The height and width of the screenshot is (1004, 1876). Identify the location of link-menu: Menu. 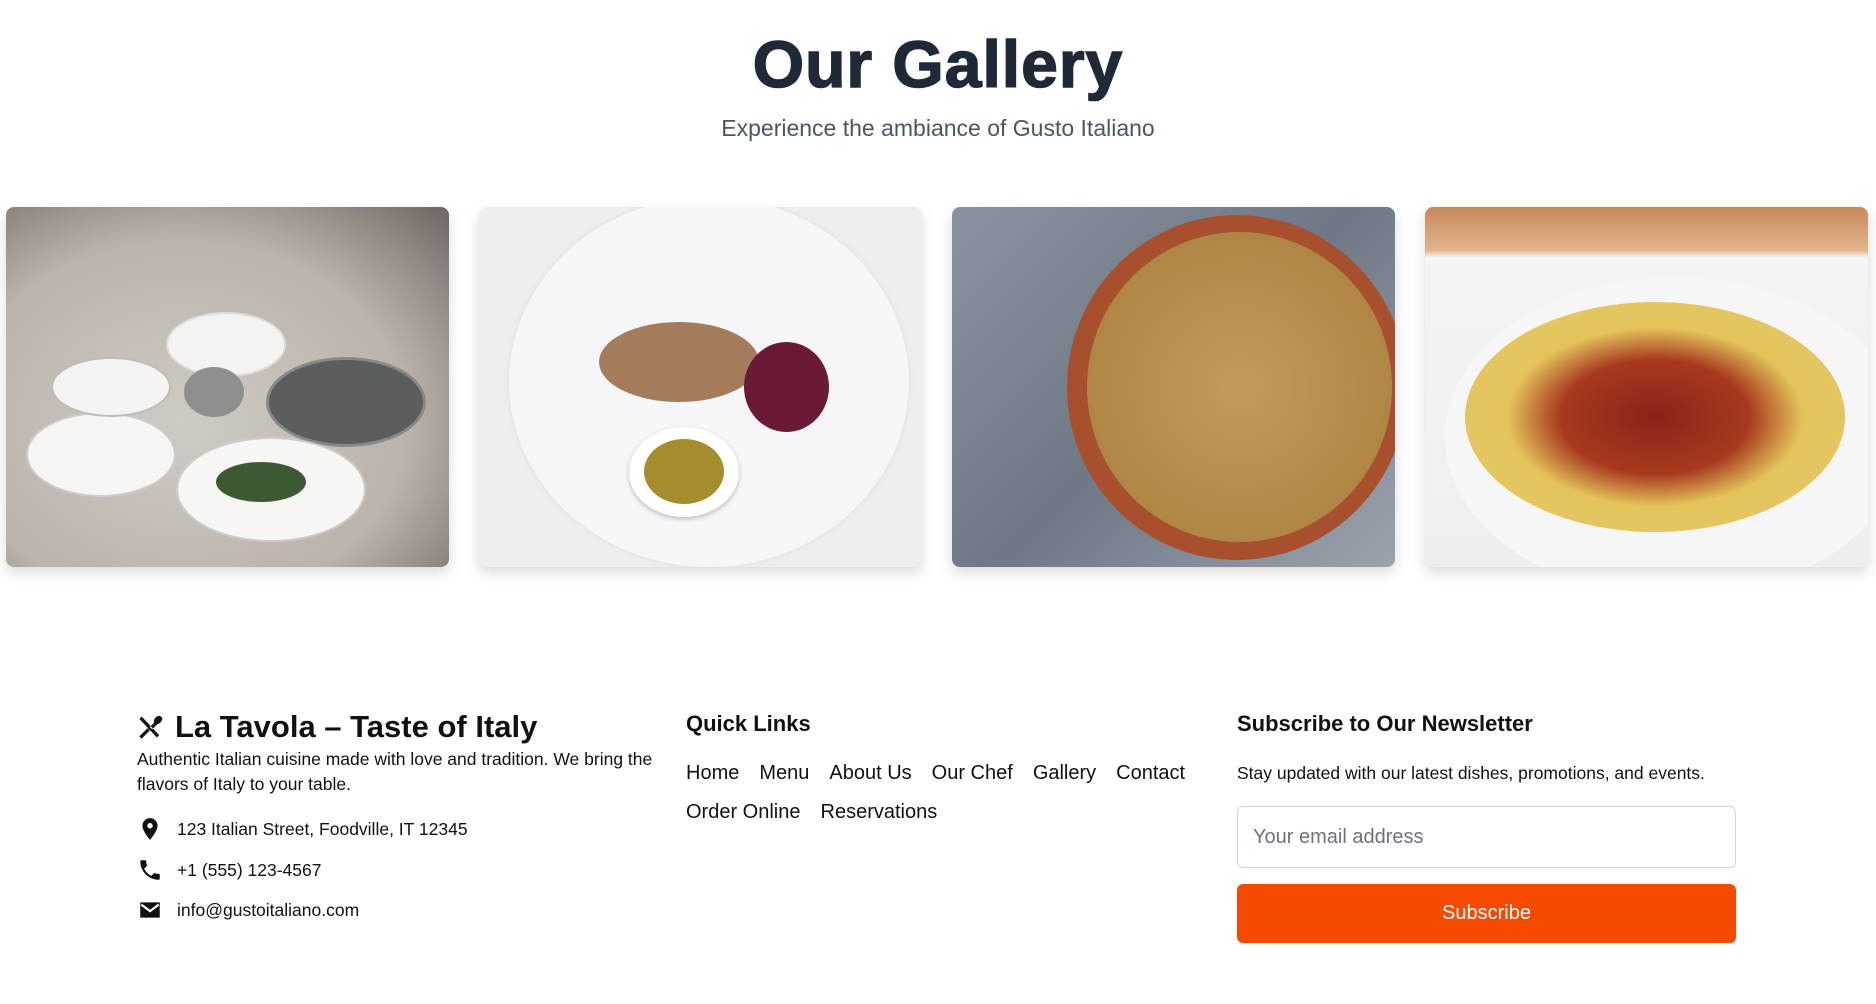
(784, 773).